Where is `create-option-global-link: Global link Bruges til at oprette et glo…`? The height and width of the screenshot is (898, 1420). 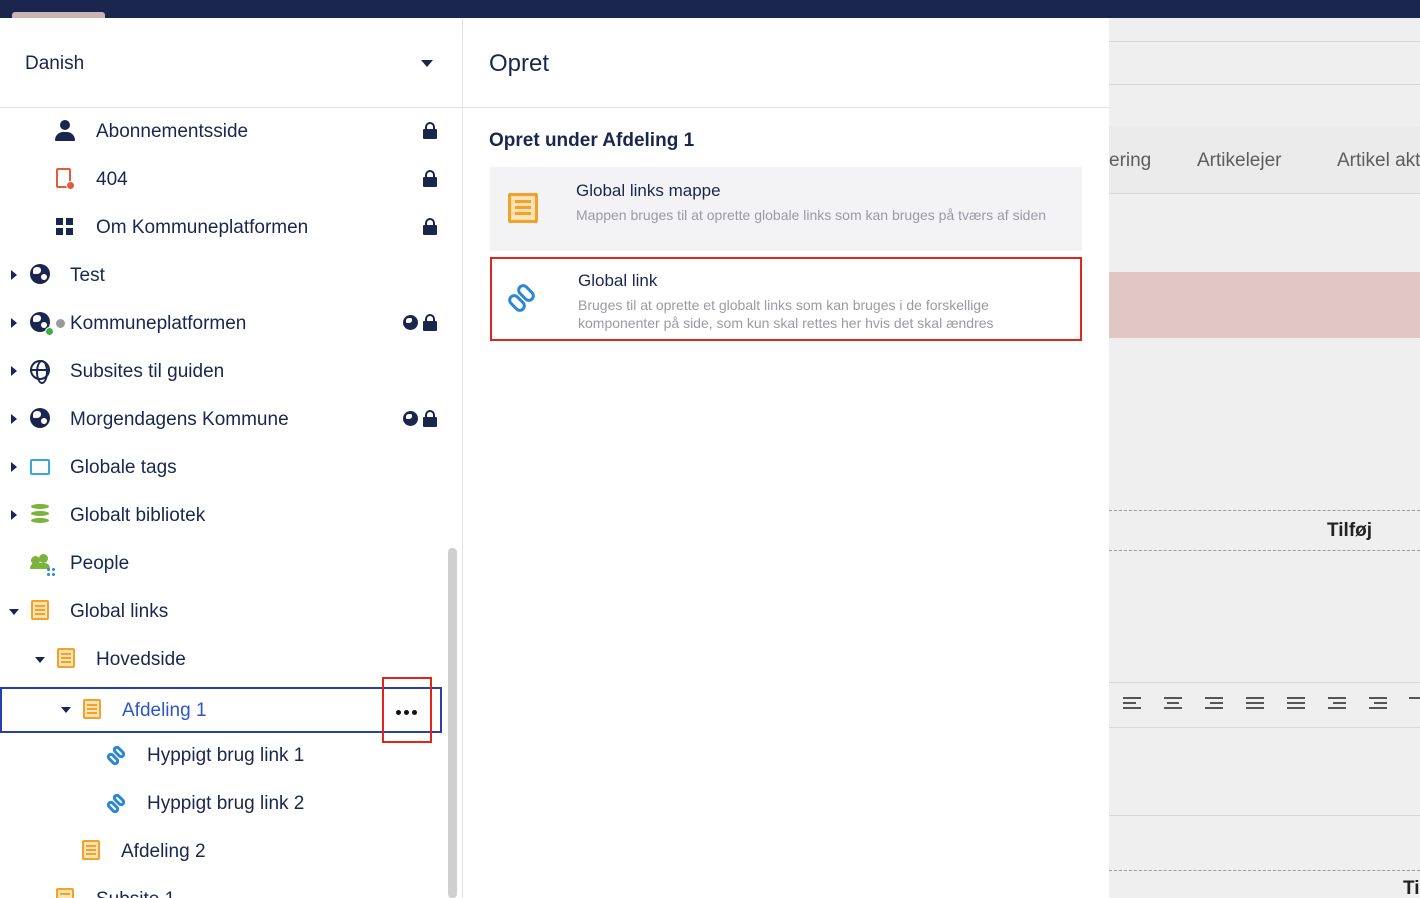
create-option-global-link: Global link Bruges til at oprette et glo… is located at coordinates (786, 299).